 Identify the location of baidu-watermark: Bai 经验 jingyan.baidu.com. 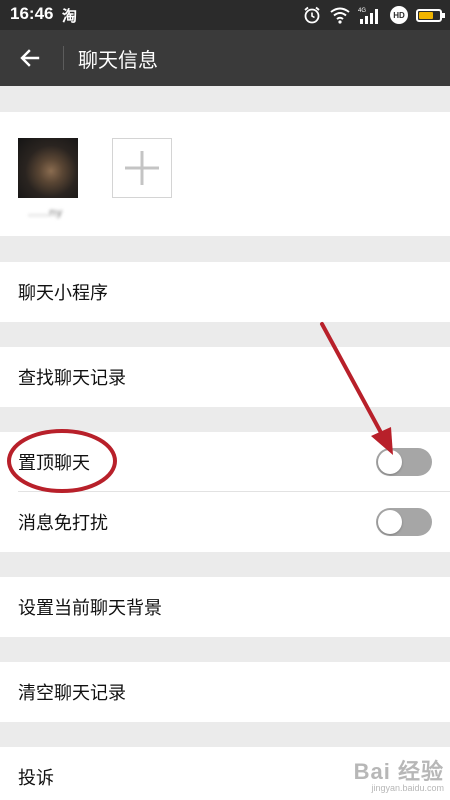
(398, 776).